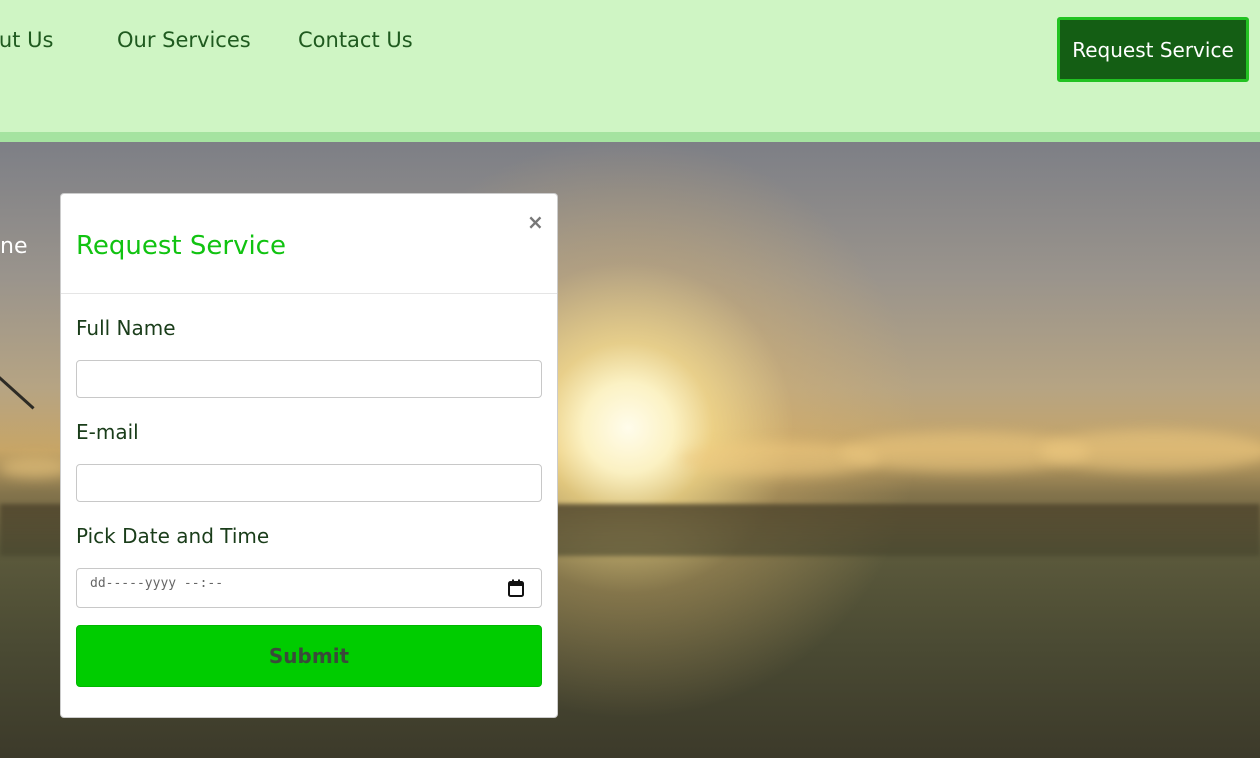  What do you see at coordinates (309, 656) in the screenshot?
I see `submit-button: Submit` at bounding box center [309, 656].